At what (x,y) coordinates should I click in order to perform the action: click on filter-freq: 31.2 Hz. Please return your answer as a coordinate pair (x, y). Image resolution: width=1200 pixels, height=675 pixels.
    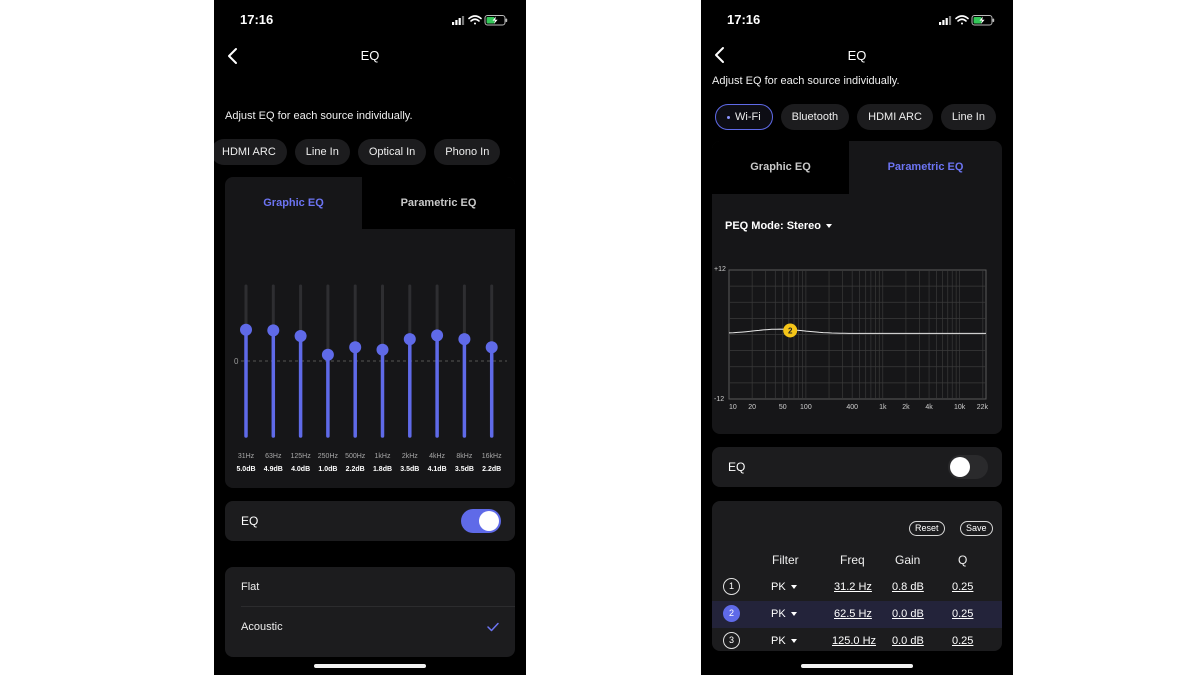
    Looking at the image, I should click on (853, 587).